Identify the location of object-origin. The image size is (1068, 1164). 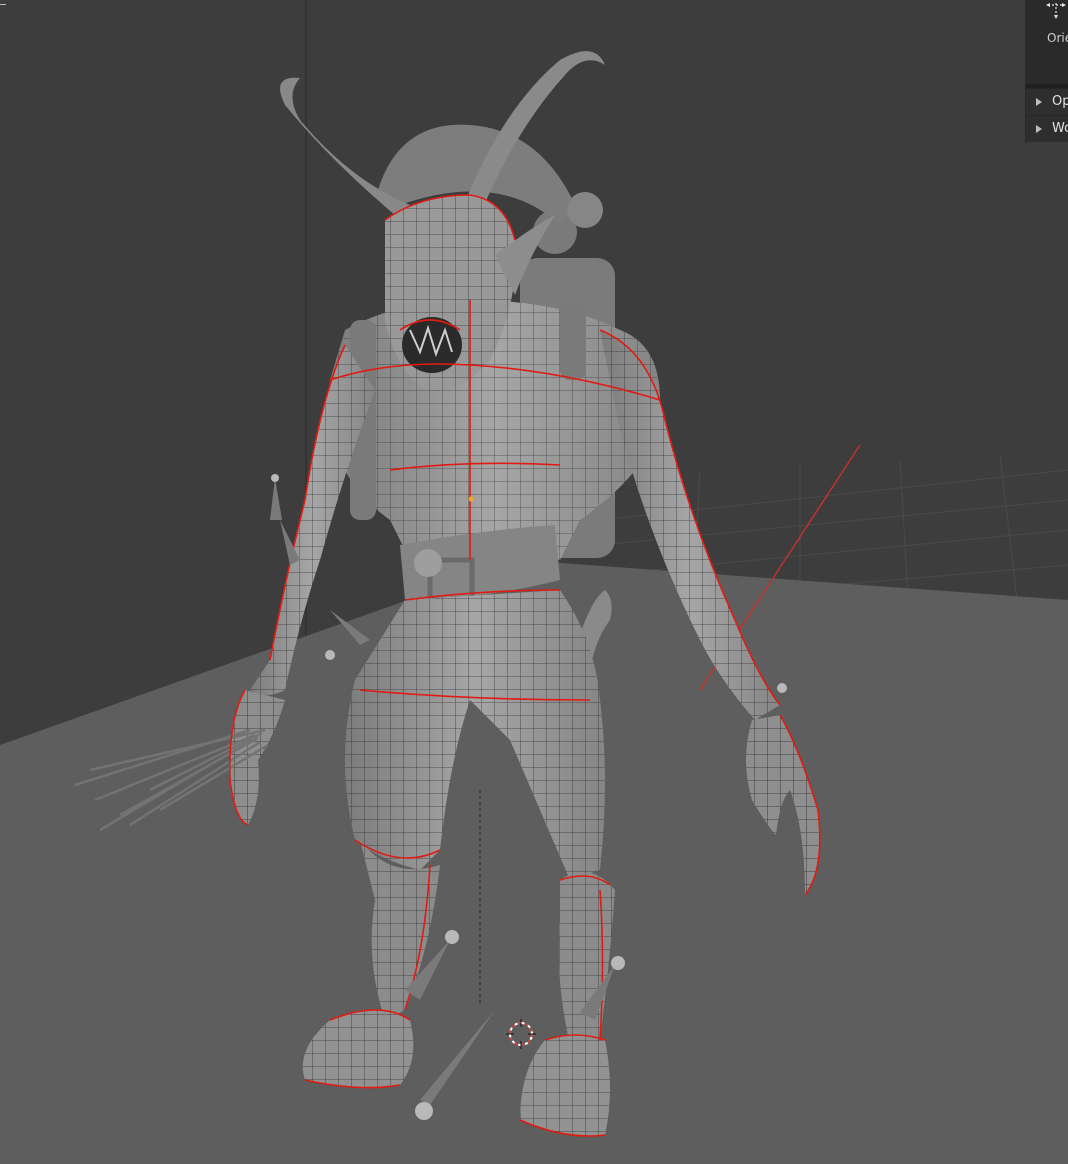
(471, 499).